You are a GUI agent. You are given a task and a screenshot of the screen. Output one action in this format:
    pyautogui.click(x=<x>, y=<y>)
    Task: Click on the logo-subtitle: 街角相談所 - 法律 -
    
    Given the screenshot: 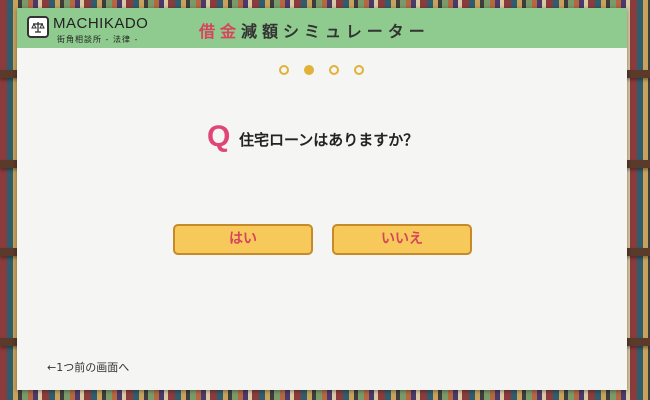 What is the action you would take?
    pyautogui.click(x=98, y=39)
    